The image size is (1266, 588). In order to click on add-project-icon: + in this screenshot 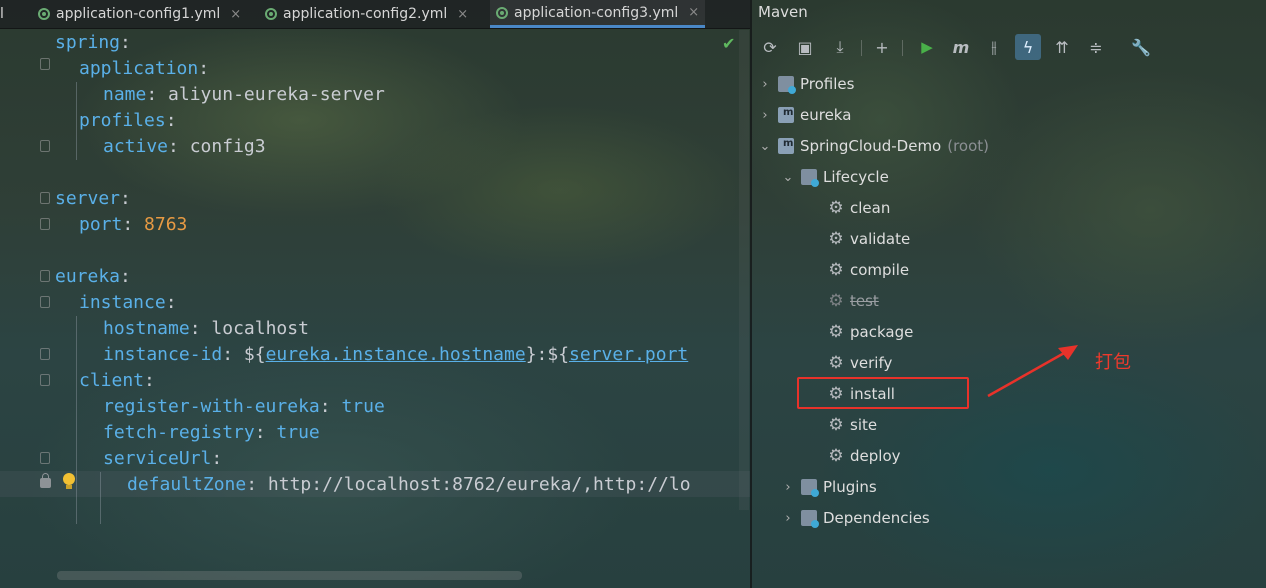, I will do `click(882, 47)`.